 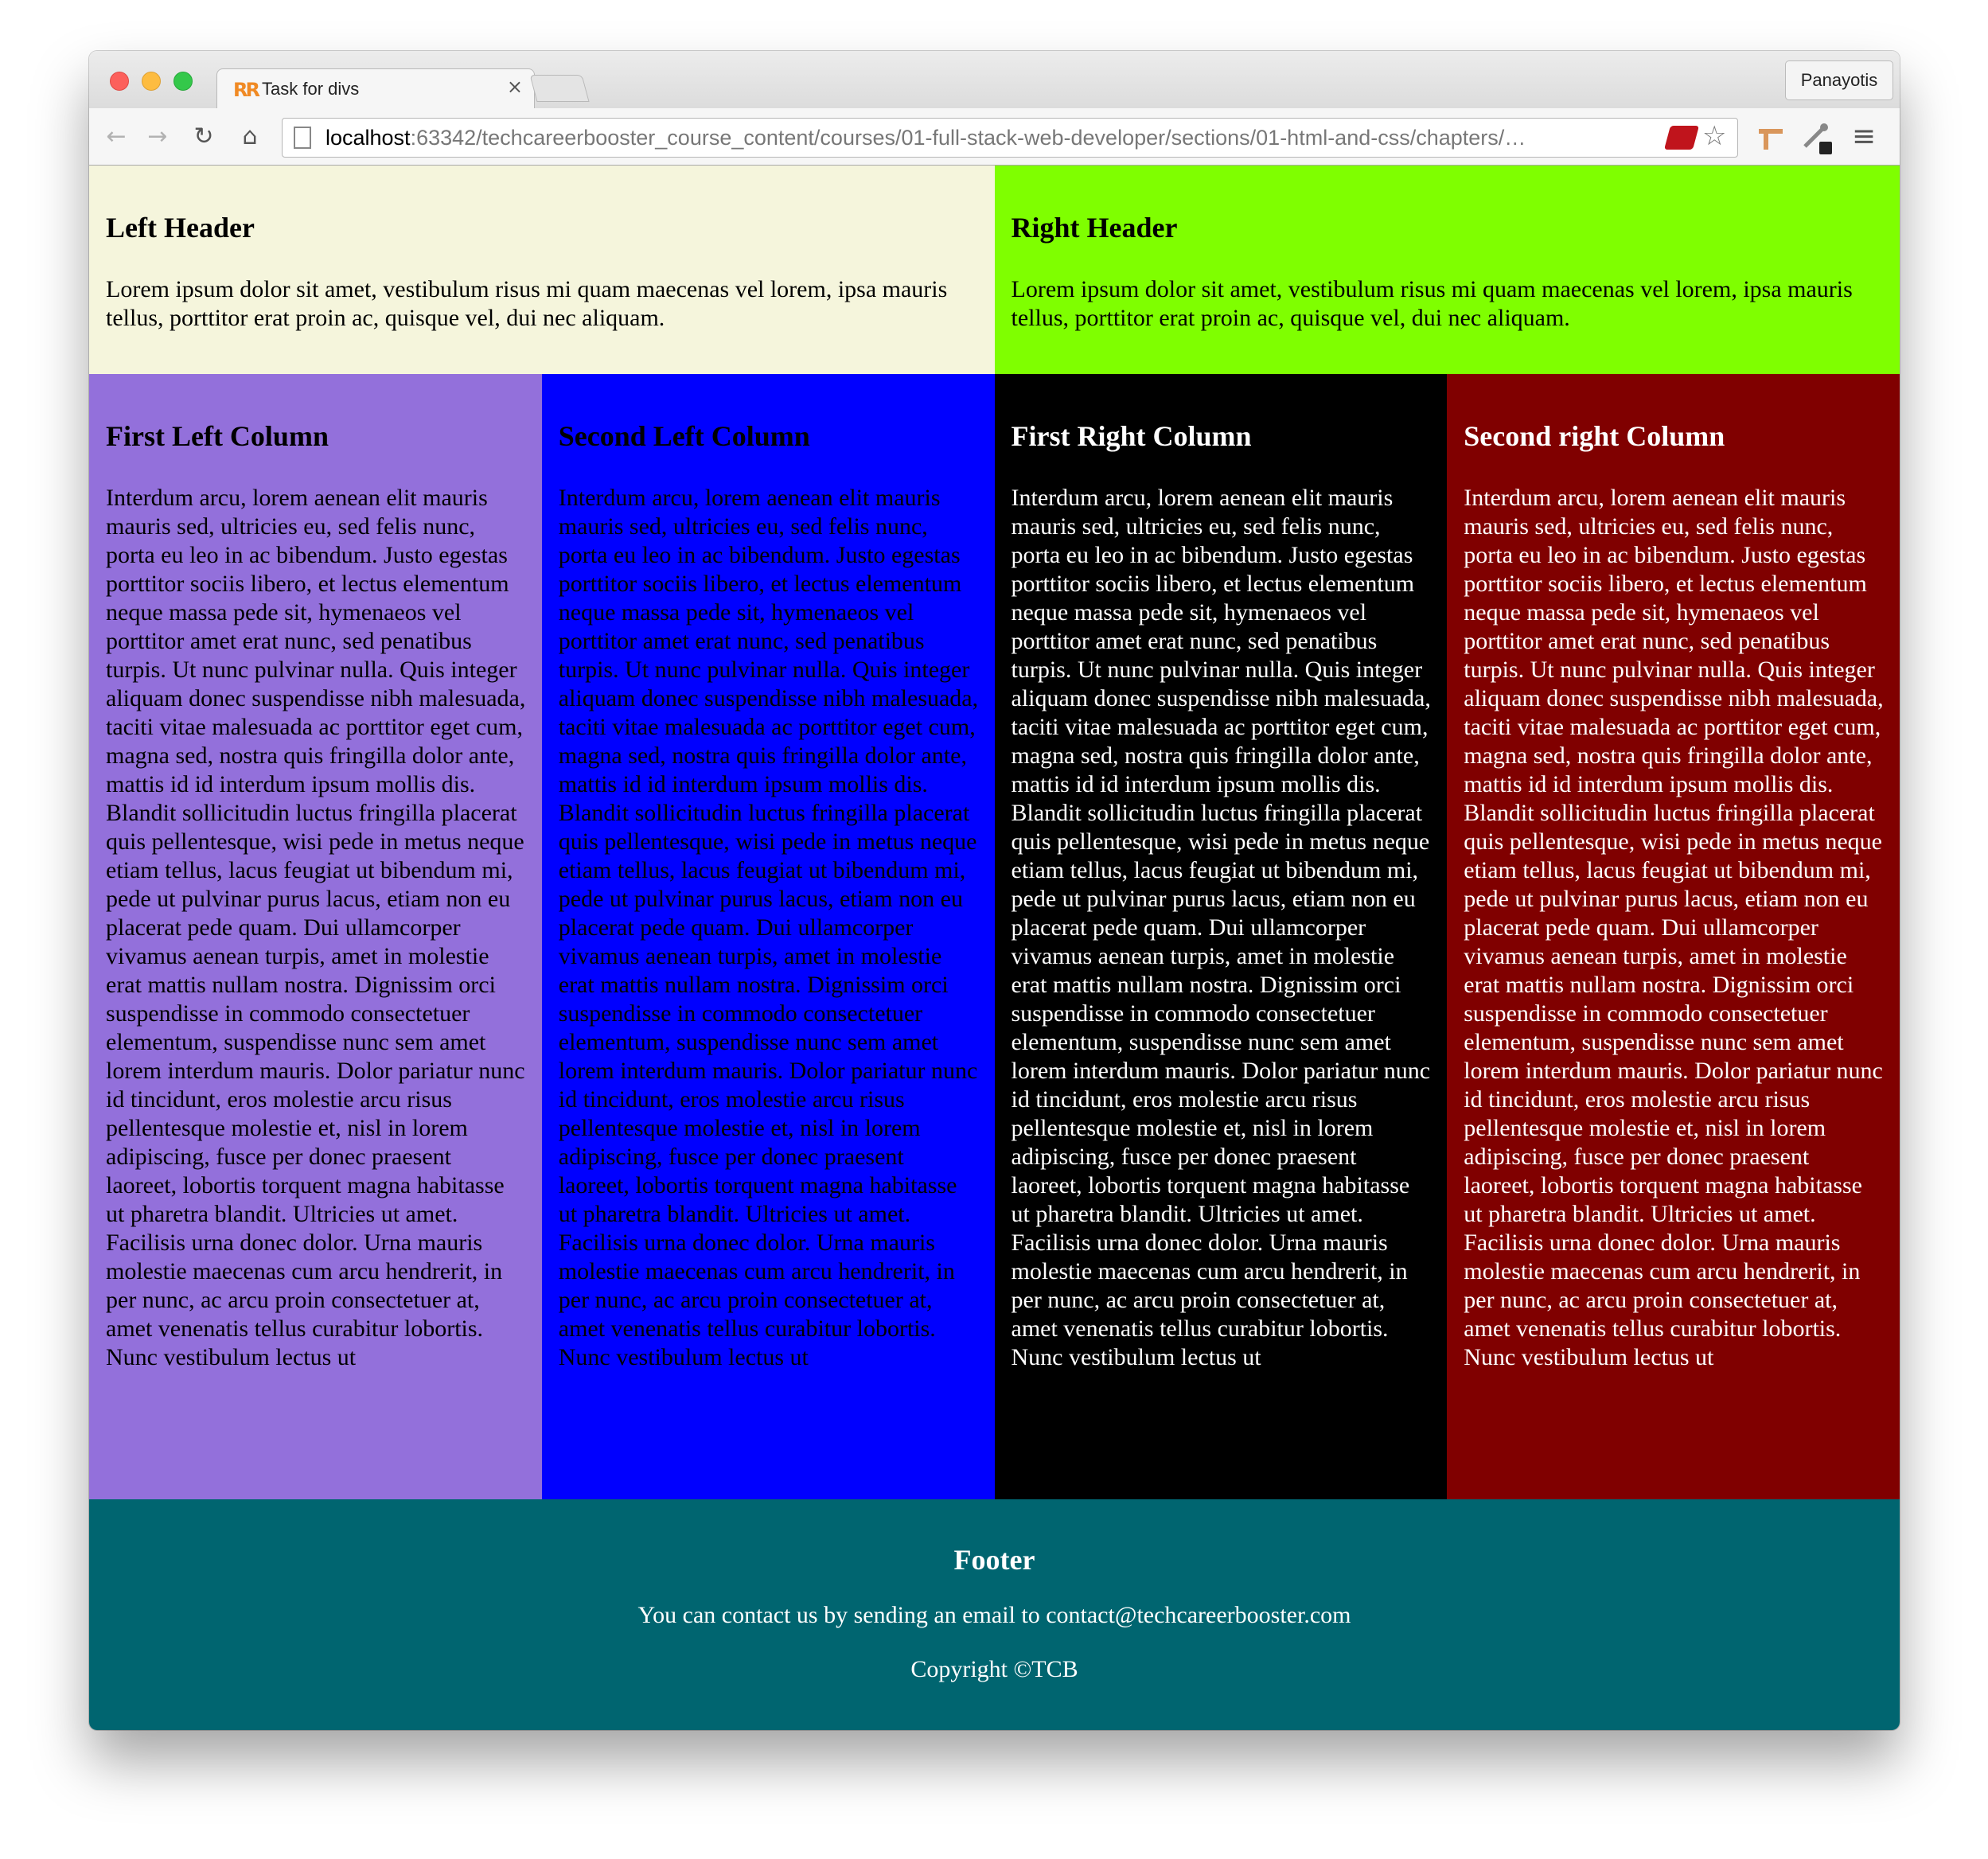 What do you see at coordinates (311, 89) in the screenshot?
I see `tab-title: Task for divs` at bounding box center [311, 89].